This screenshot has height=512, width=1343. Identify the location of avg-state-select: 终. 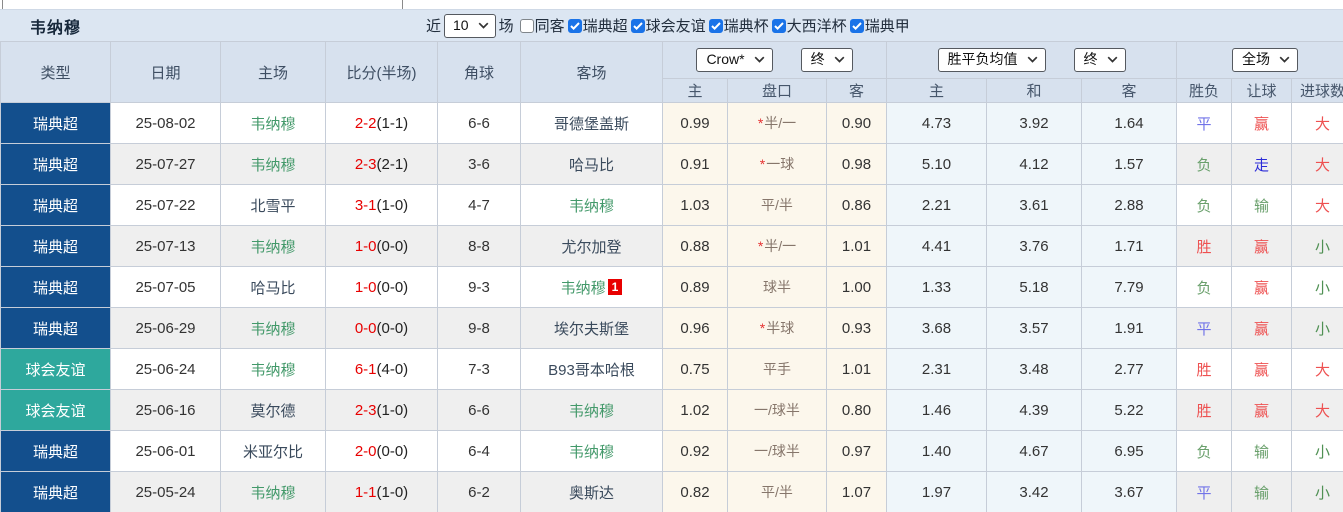
(1099, 60).